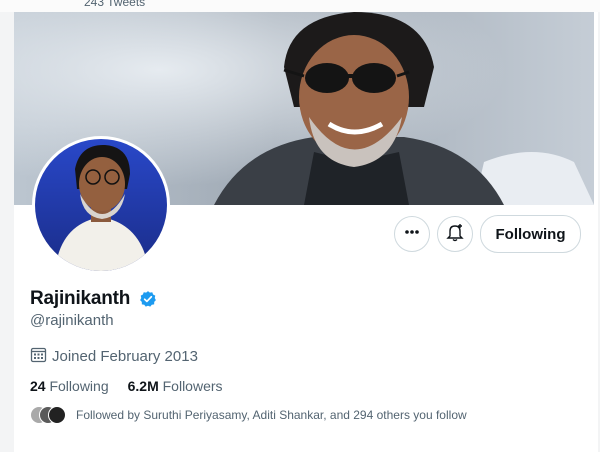 The width and height of the screenshot is (600, 452). What do you see at coordinates (79, 386) in the screenshot?
I see `following-label: Following` at bounding box center [79, 386].